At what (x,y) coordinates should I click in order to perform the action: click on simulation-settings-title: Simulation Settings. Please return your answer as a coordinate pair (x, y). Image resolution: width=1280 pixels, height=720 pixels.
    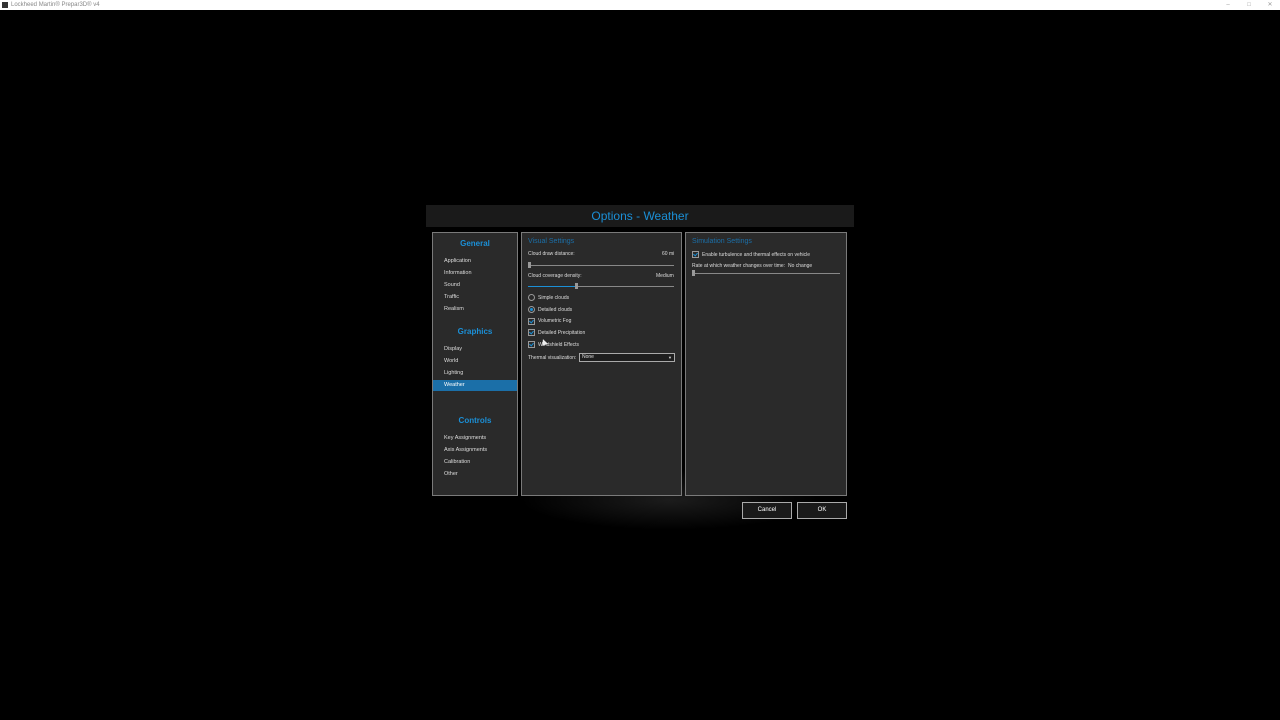
    Looking at the image, I should click on (722, 241).